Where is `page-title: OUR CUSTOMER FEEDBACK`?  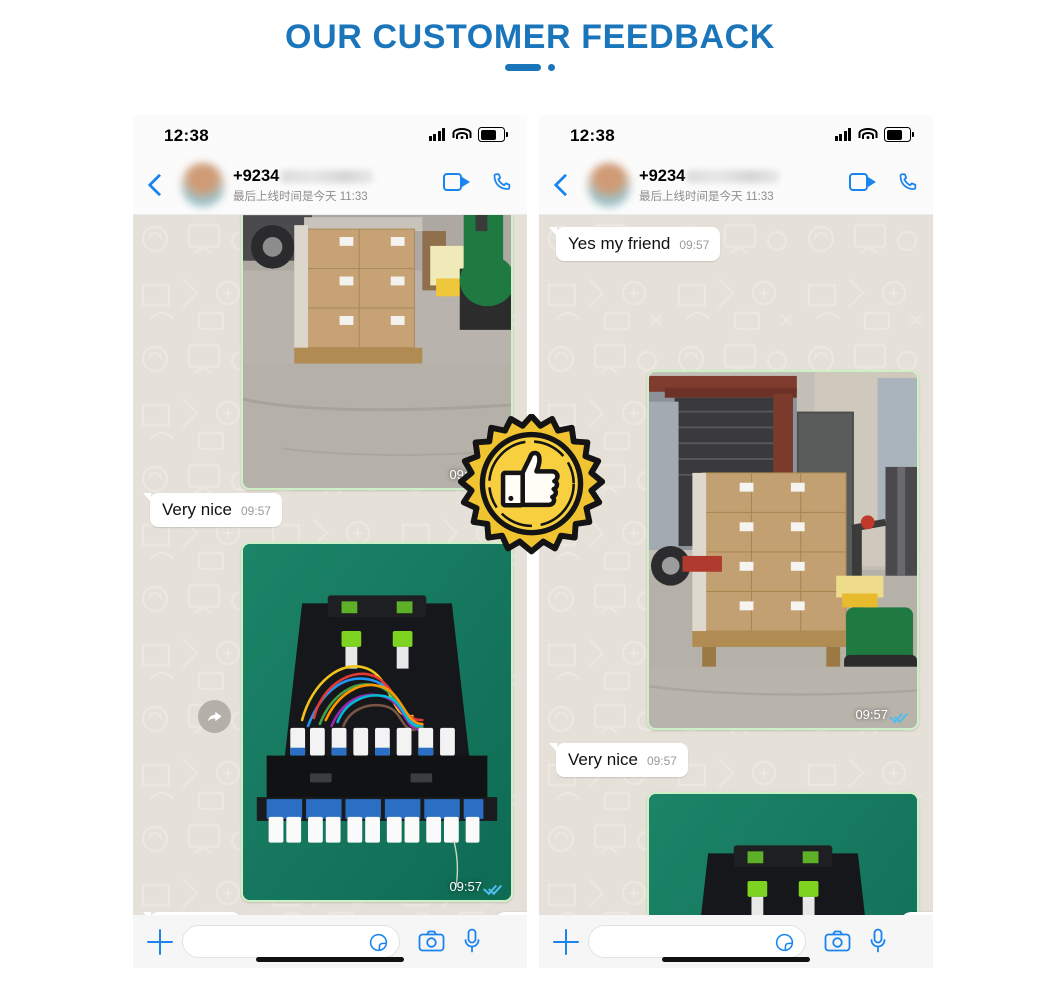
page-title: OUR CUSTOMER FEEDBACK is located at coordinates (530, 37).